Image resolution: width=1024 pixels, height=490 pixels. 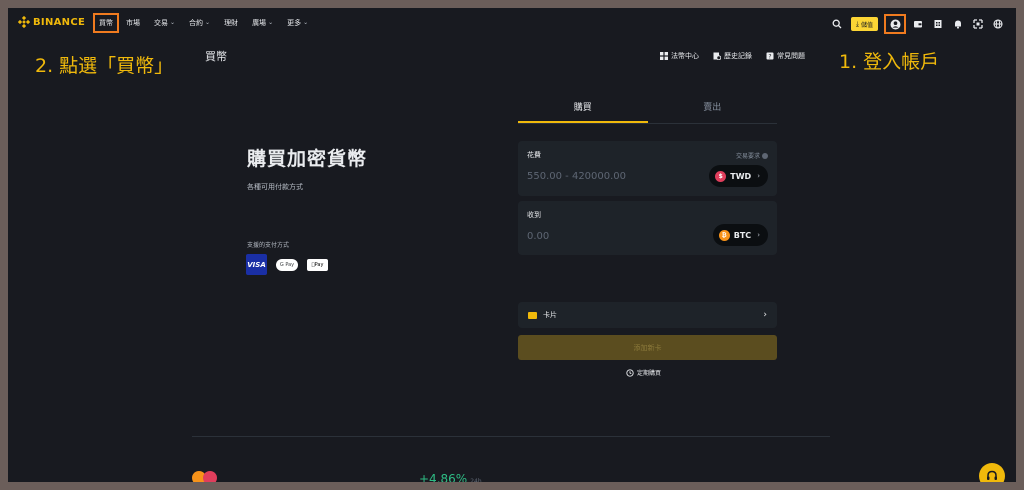 I want to click on menu-item-futures: 合約 ⌄, so click(x=199, y=23).